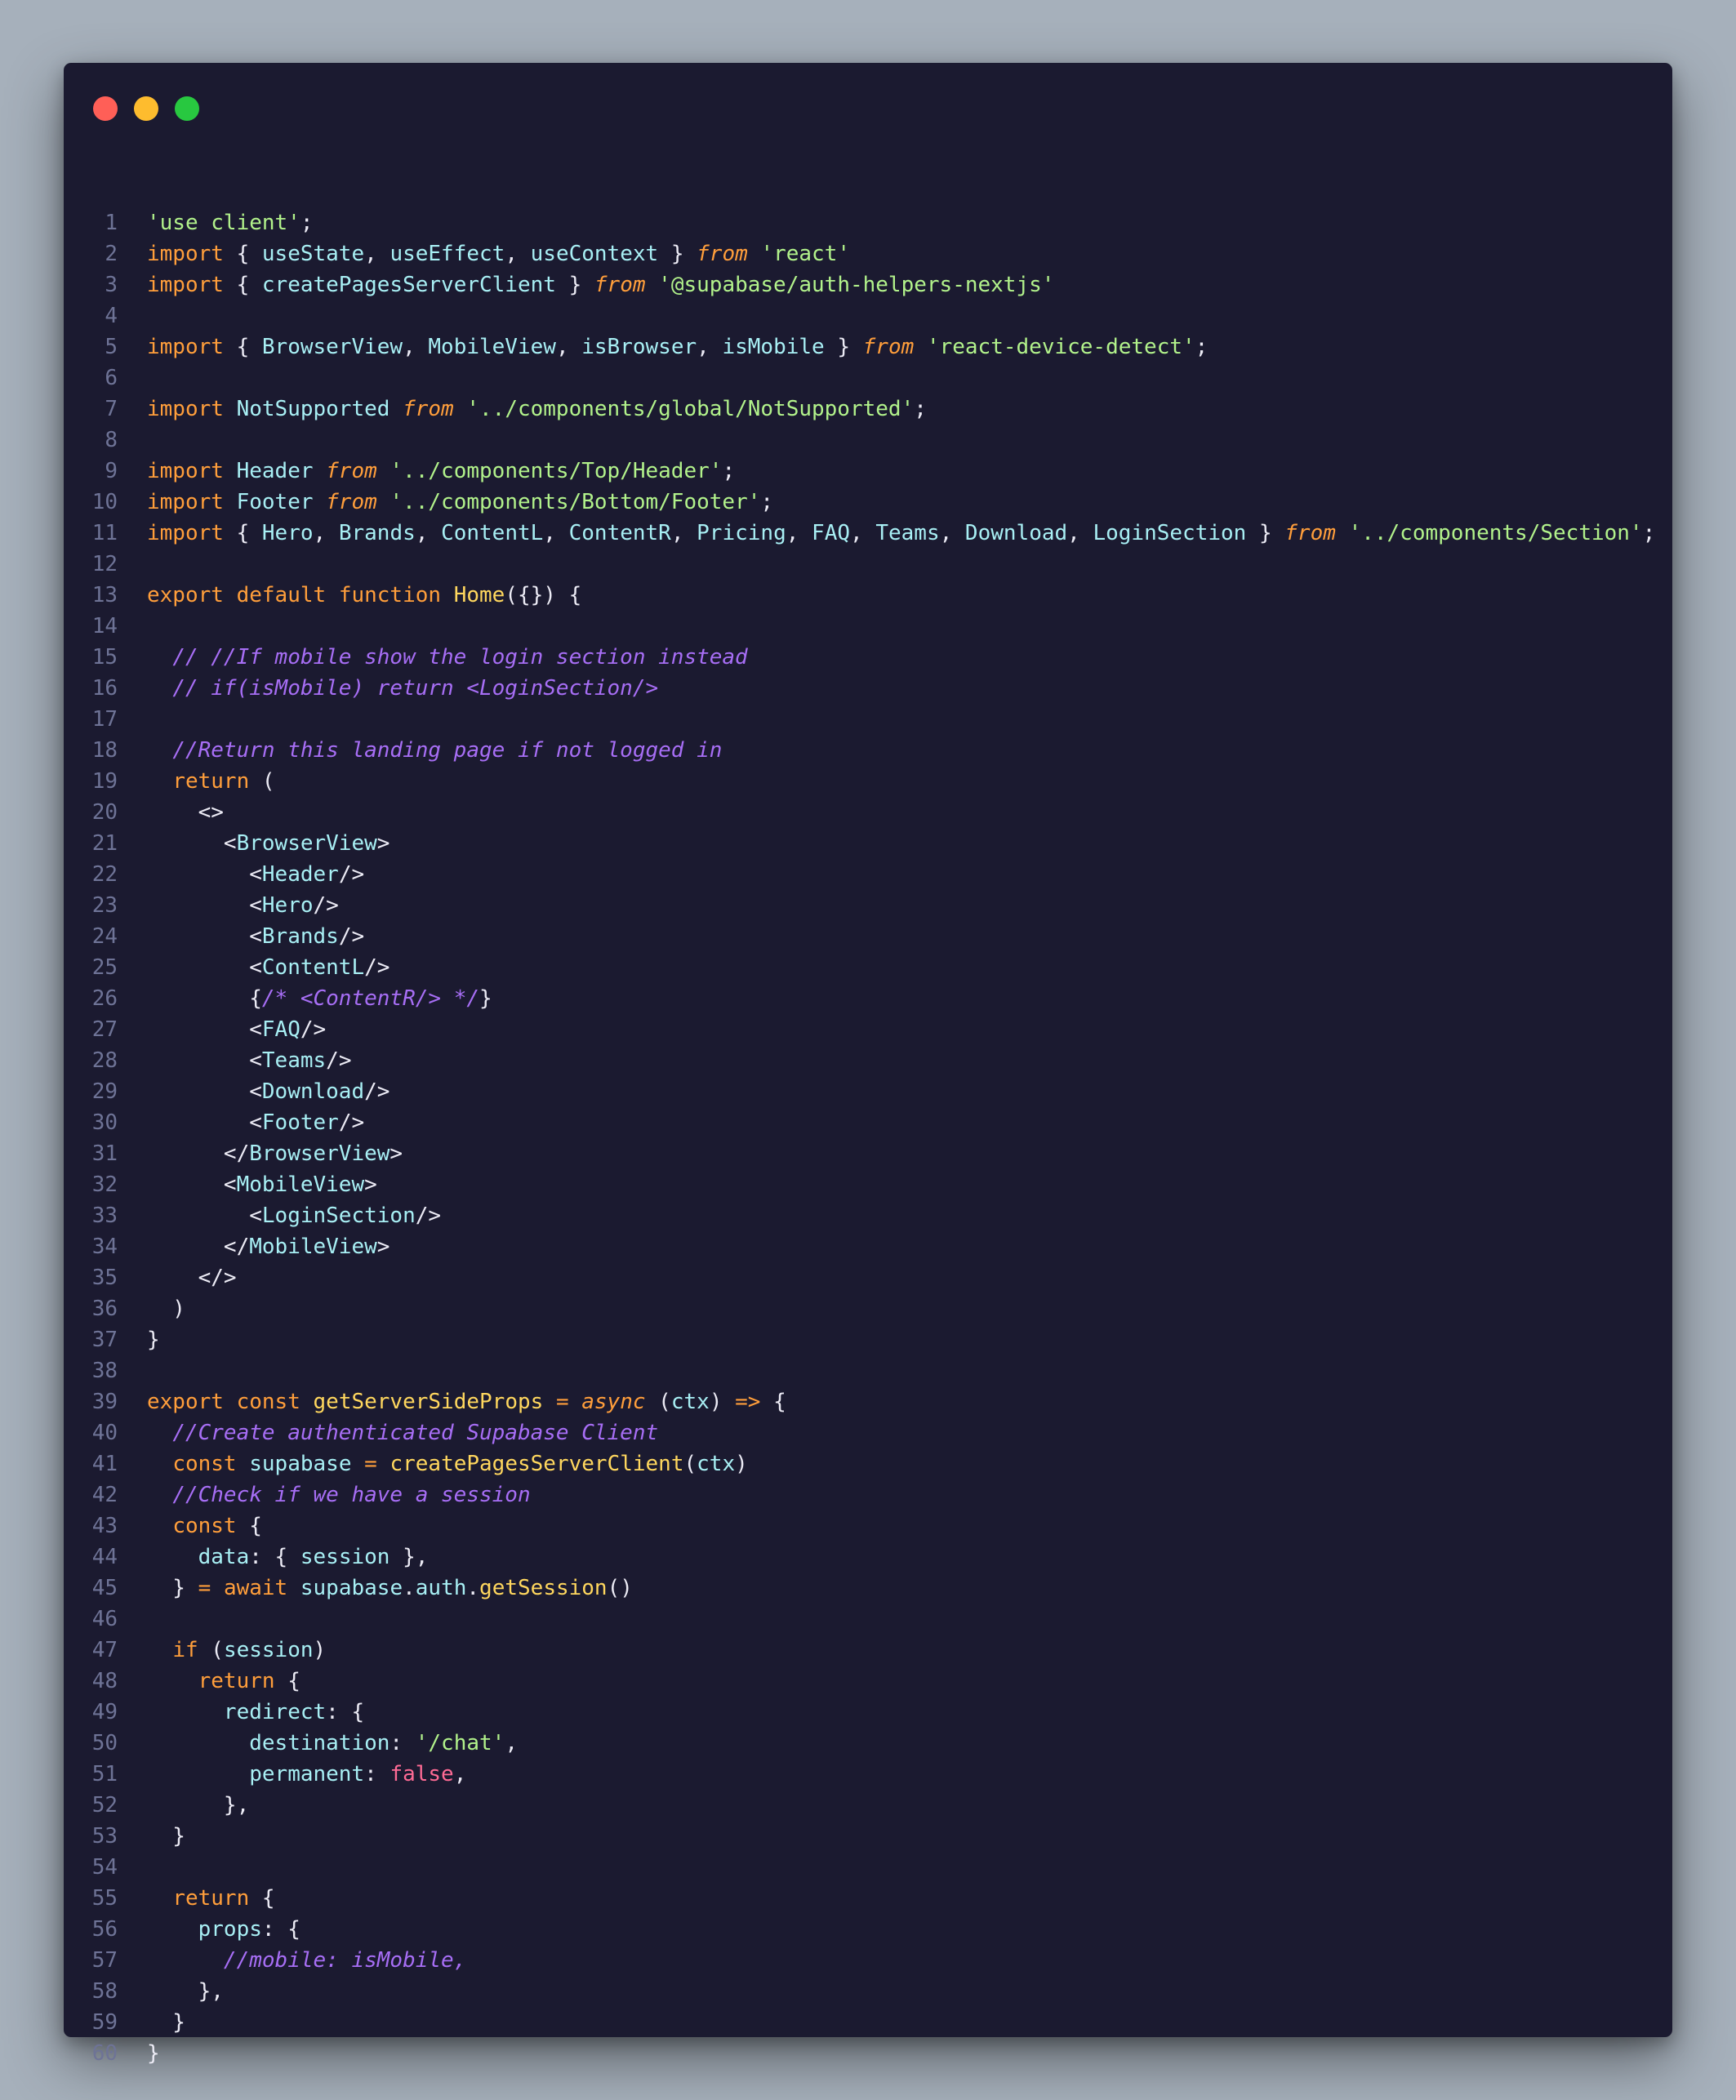 The image size is (1736, 2100). I want to click on line-source: <FAQ/>, so click(237, 1029).